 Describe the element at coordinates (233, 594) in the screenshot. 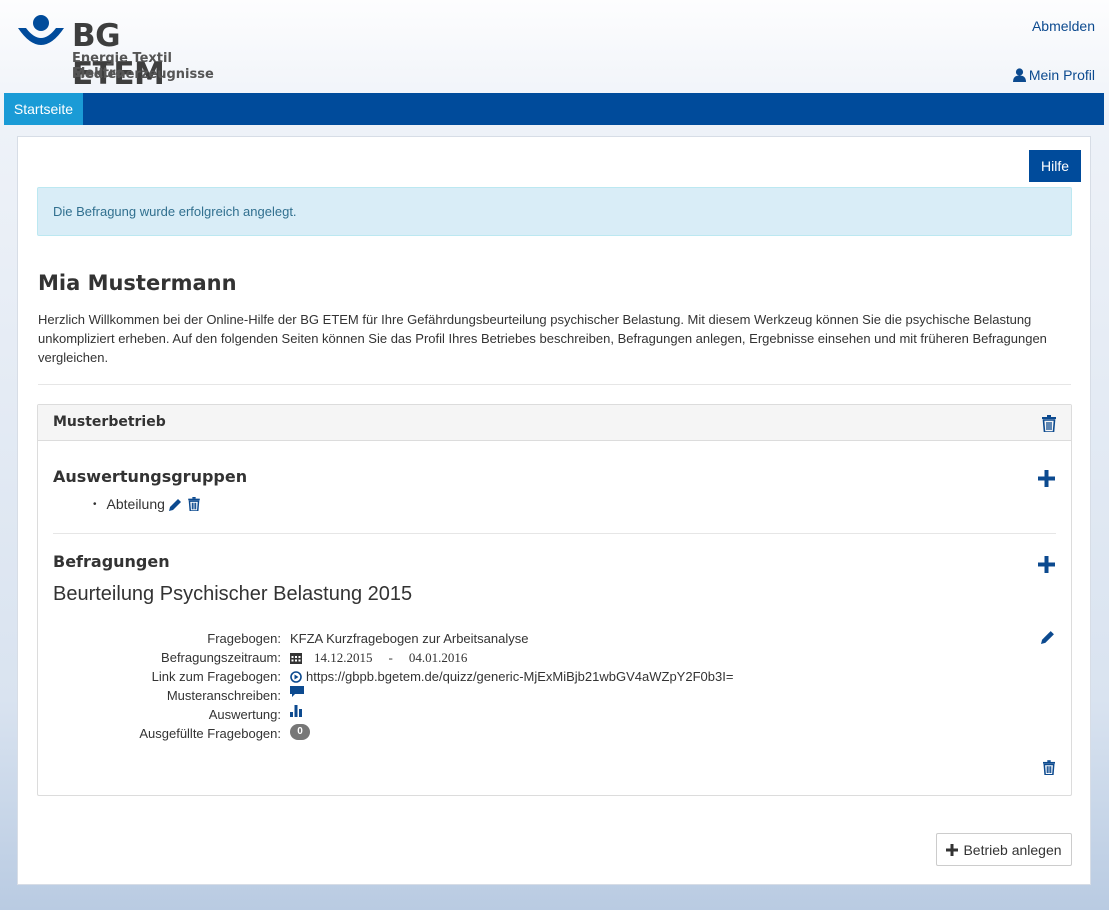

I see `survey-title: Beurteilung Psychischer Belastung 2015` at that location.